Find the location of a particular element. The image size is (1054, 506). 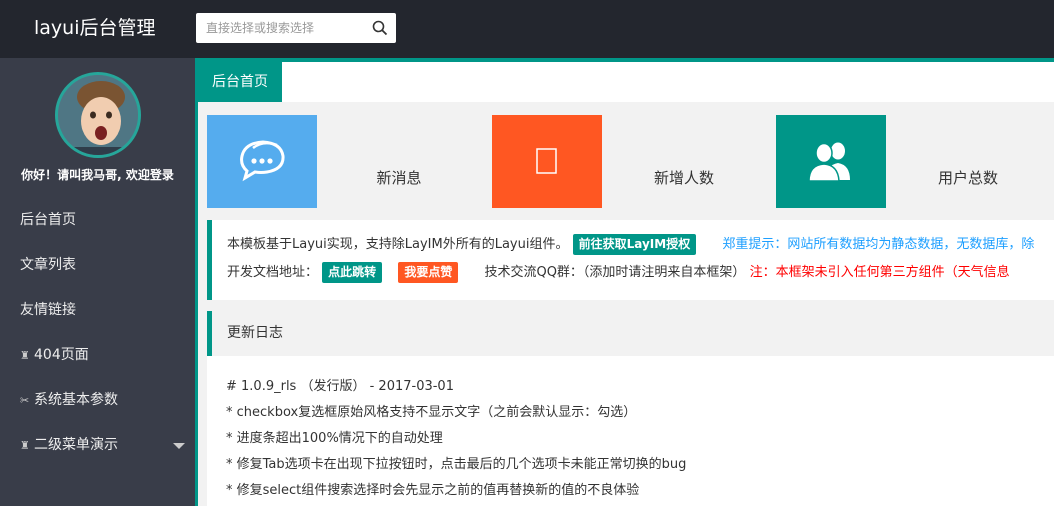

sidebar-item-submenu-demo: ♜ 二级菜单演示 is located at coordinates (97, 445).